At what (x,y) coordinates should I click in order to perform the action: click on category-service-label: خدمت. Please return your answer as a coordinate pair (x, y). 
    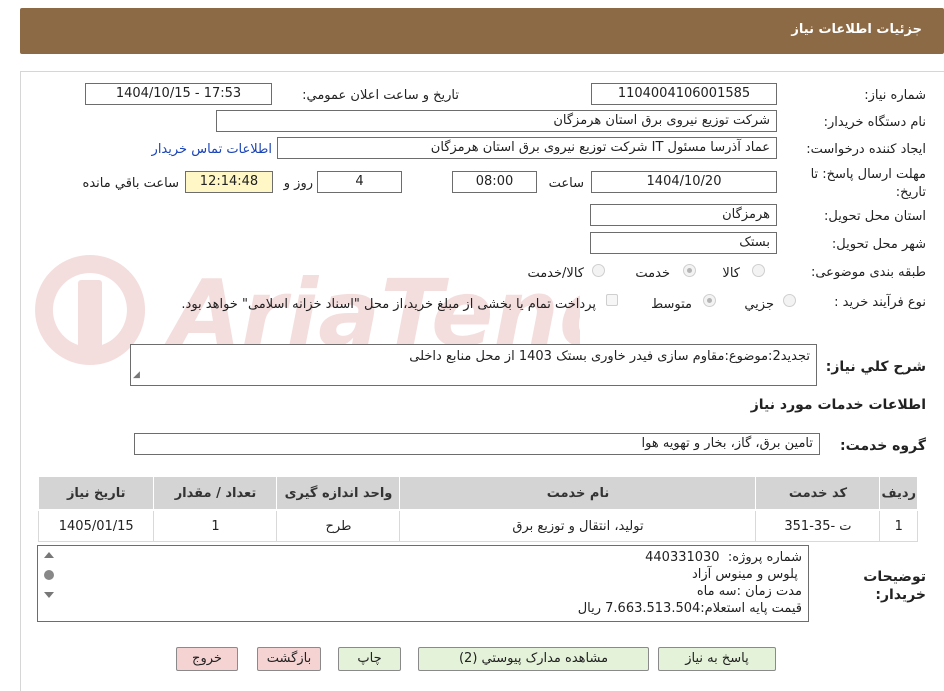
    Looking at the image, I should click on (652, 273).